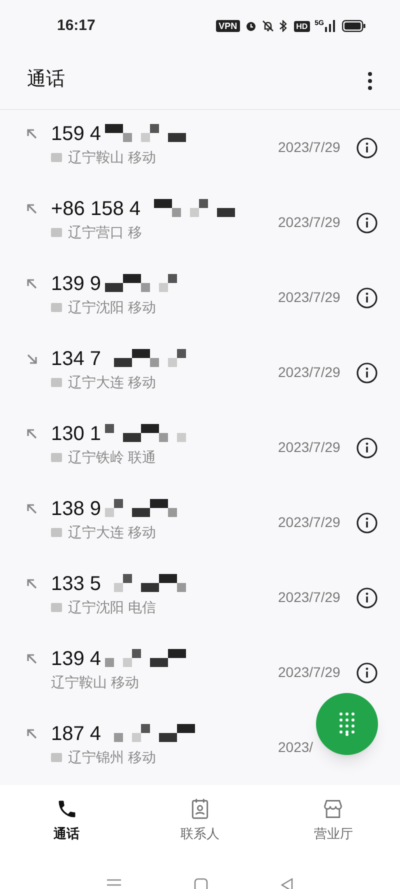  I want to click on battery-icon, so click(354, 26).